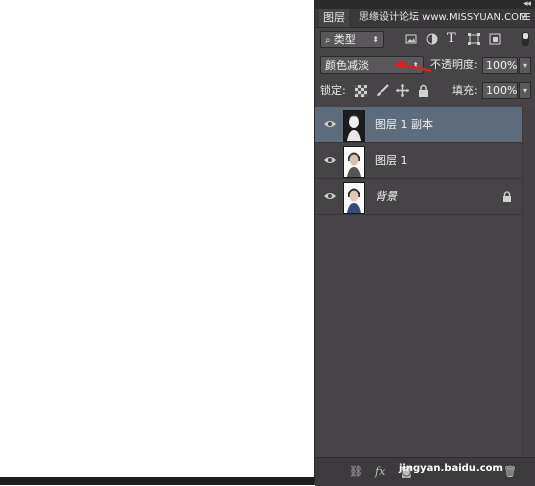 This screenshot has width=535, height=486. I want to click on lock-position-icon, so click(402, 90).